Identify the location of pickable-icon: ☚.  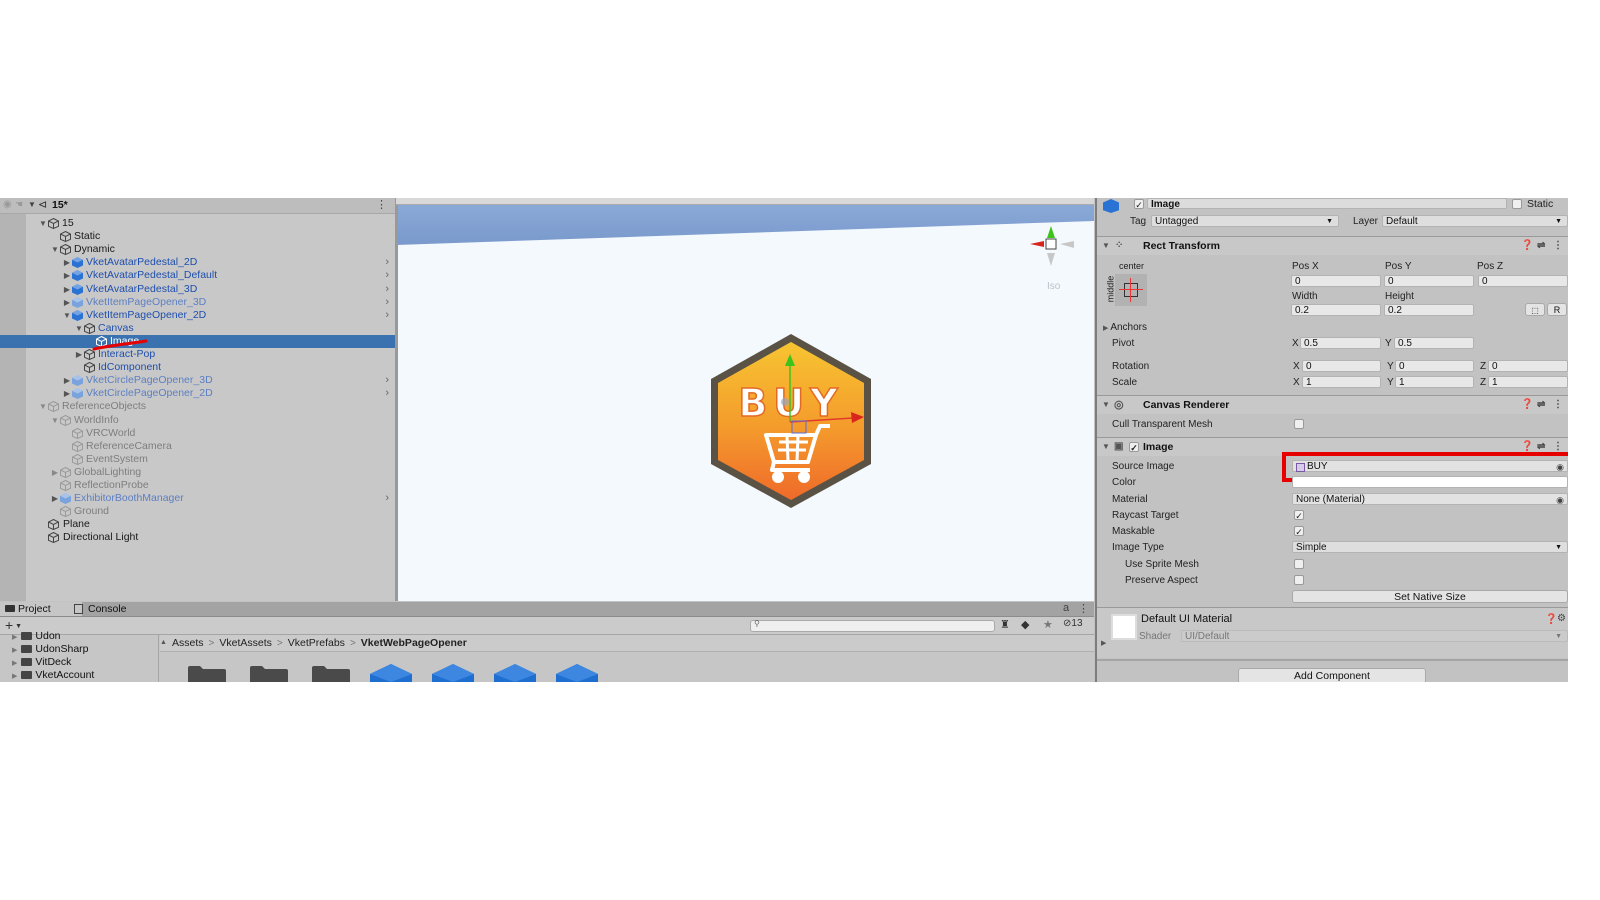
(19, 204).